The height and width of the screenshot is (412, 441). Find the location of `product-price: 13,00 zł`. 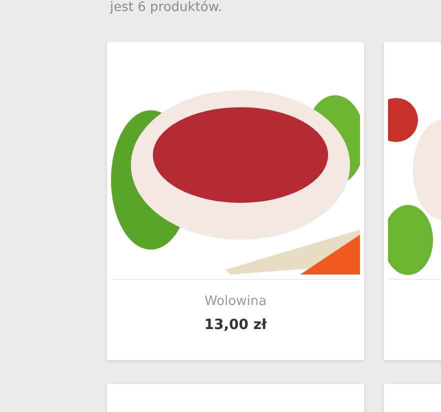

product-price: 13,00 zł is located at coordinates (235, 325).